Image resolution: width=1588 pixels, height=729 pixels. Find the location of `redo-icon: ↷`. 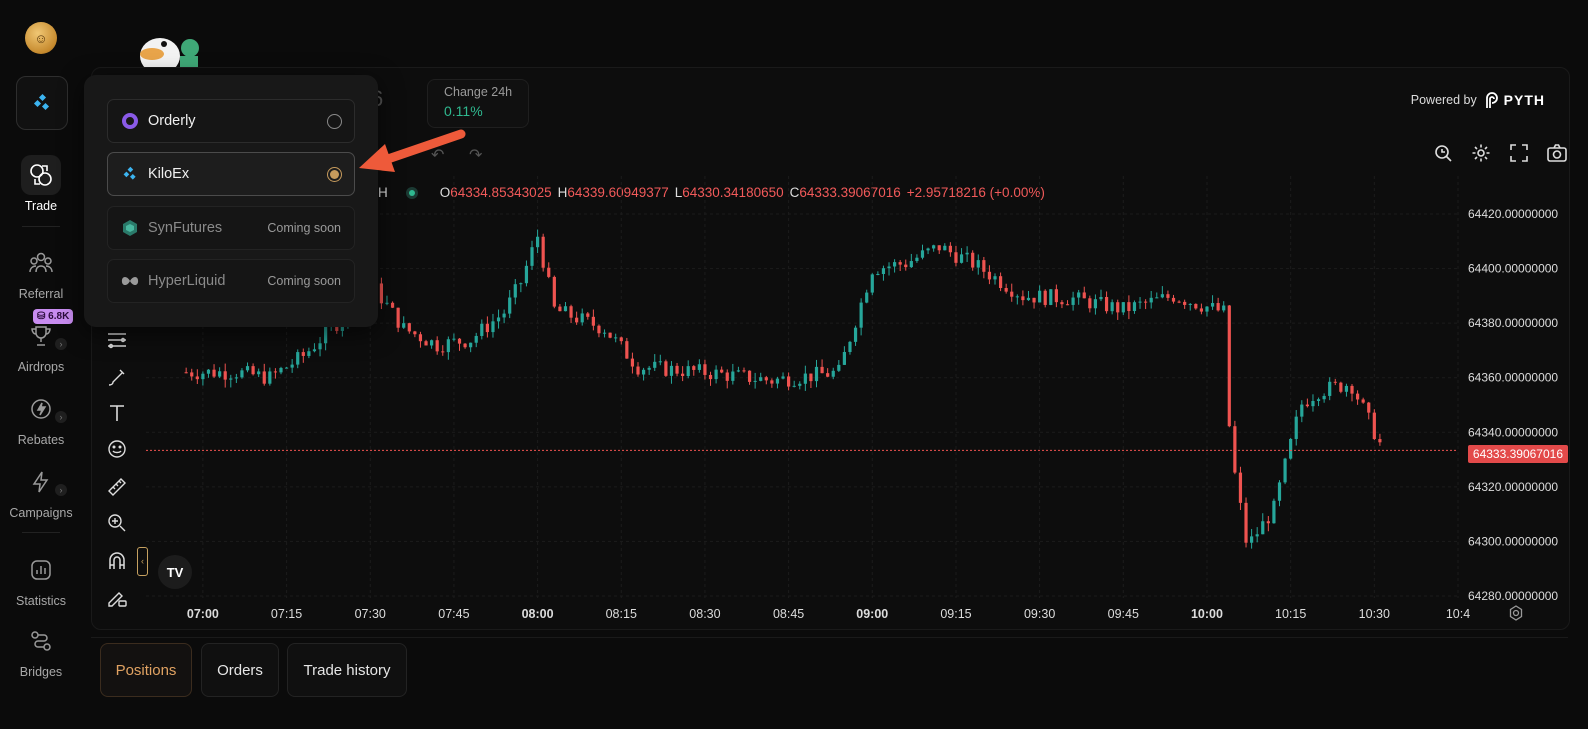

redo-icon: ↷ is located at coordinates (475, 155).